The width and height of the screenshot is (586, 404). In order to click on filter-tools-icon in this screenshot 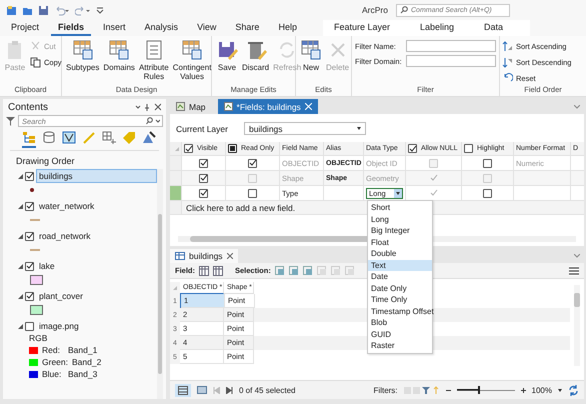, I will do `click(422, 390)`.